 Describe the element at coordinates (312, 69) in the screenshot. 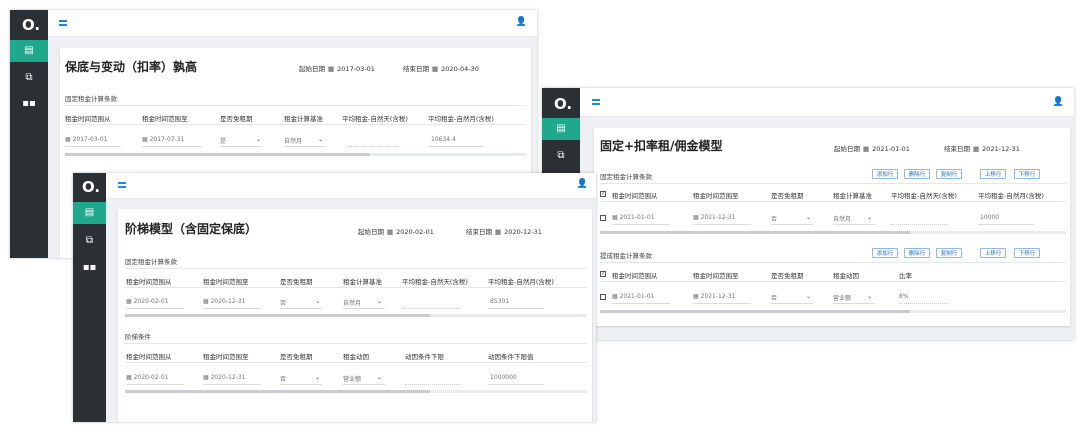

I see `start-date-label: 起始日期` at that location.